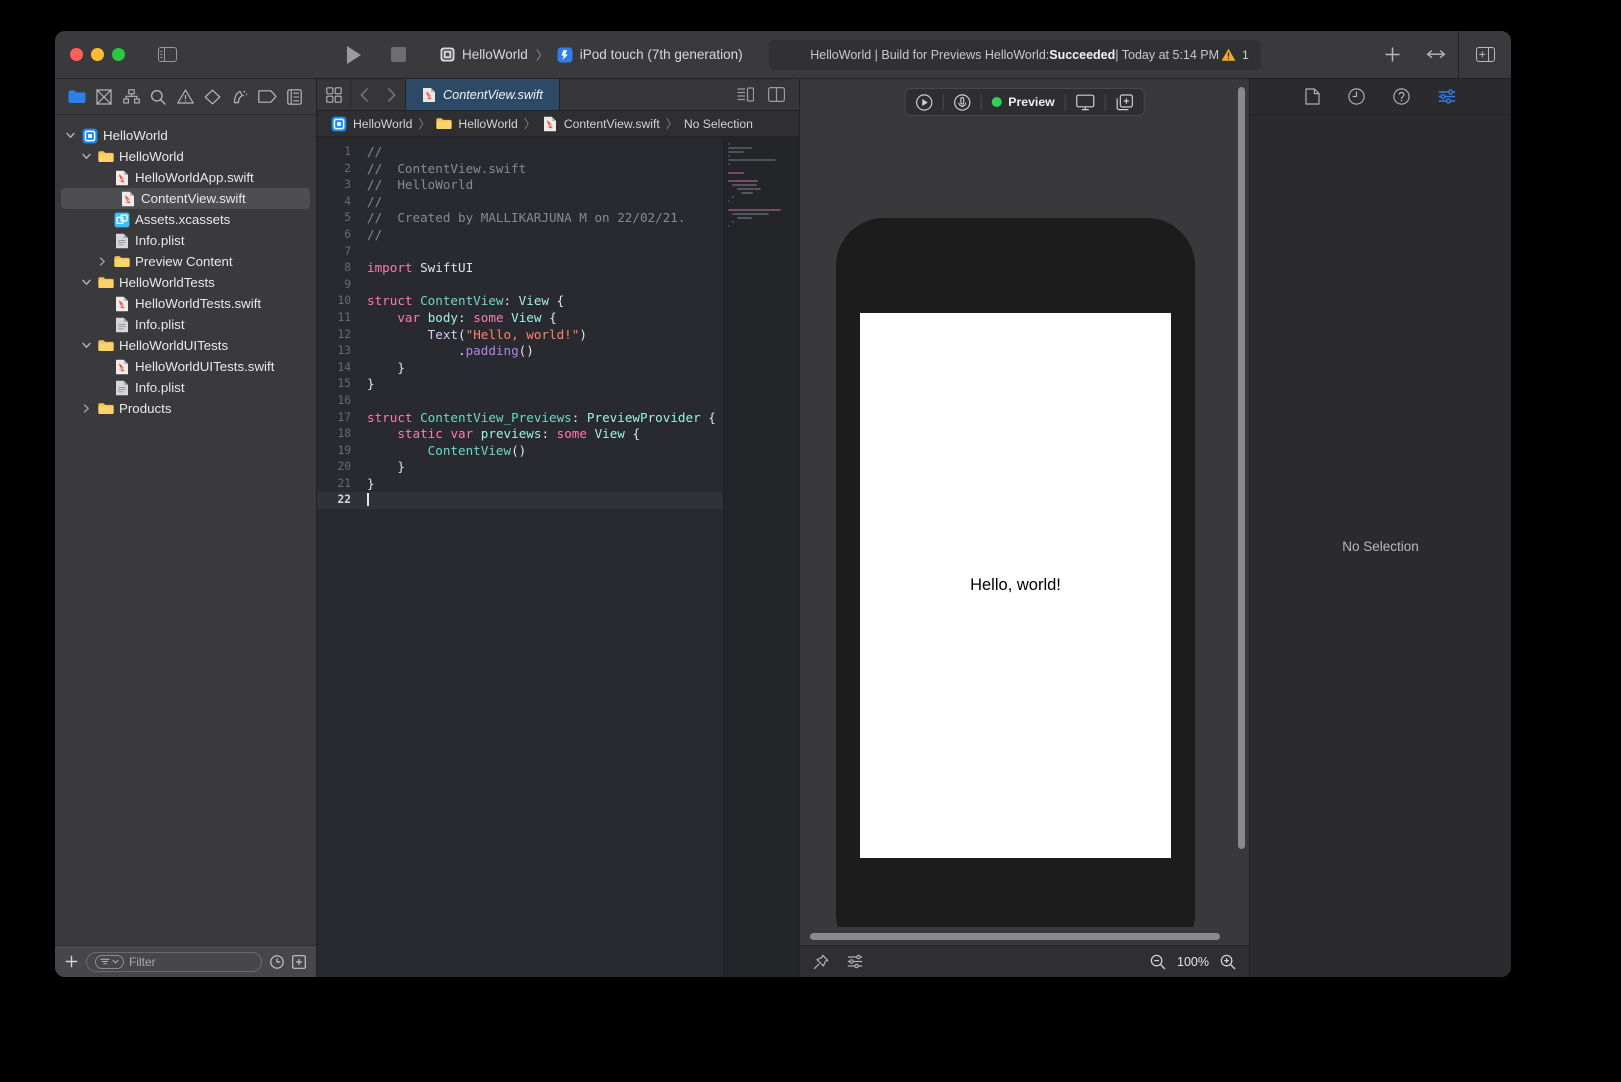  What do you see at coordinates (520, 384) in the screenshot?
I see `code-line: 15}` at bounding box center [520, 384].